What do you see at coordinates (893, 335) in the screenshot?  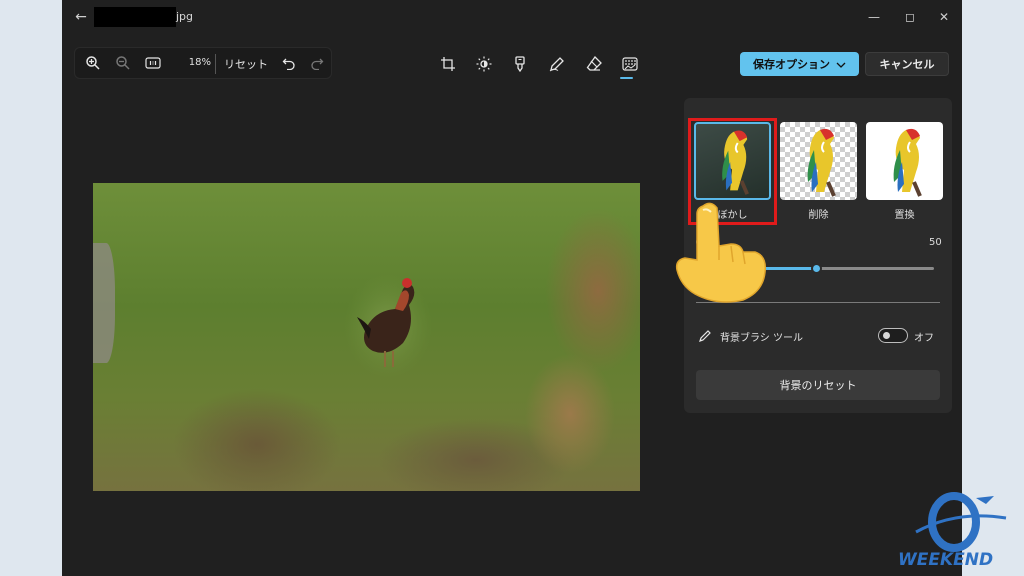 I see `brush-tool-toggle` at bounding box center [893, 335].